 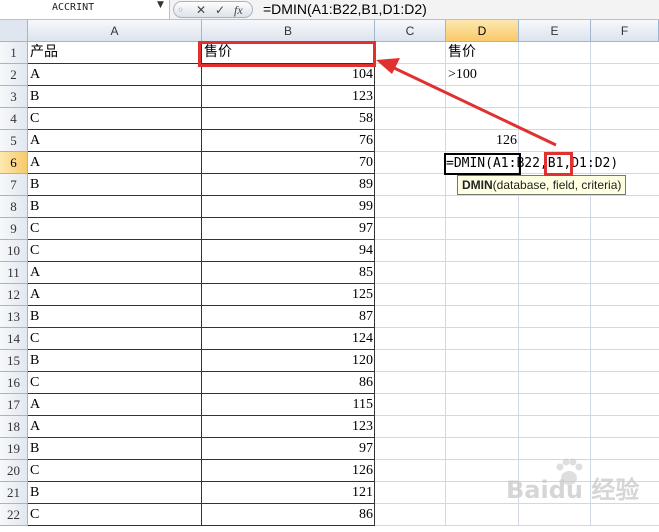 I want to click on watermark-text: Baidu 经验, so click(x=573, y=490).